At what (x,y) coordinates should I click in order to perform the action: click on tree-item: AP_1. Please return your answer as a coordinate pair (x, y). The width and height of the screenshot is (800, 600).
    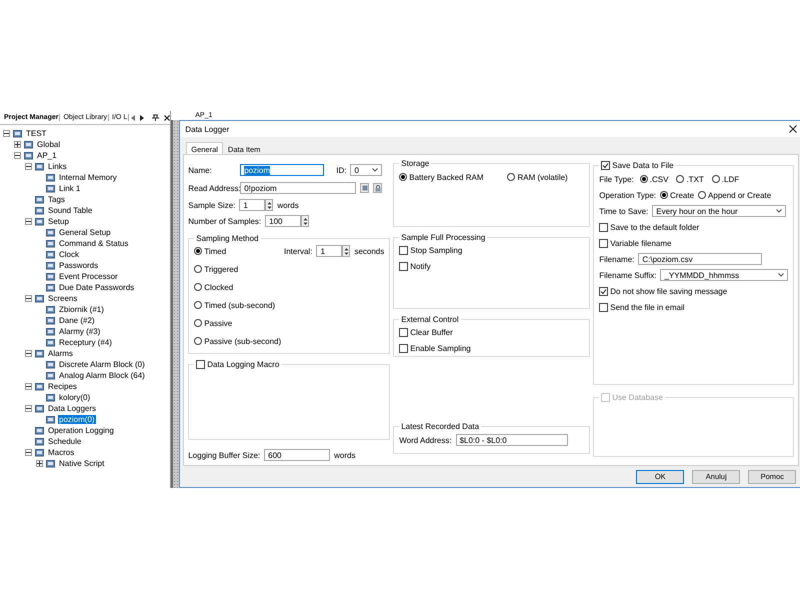
    Looking at the image, I should click on (47, 155).